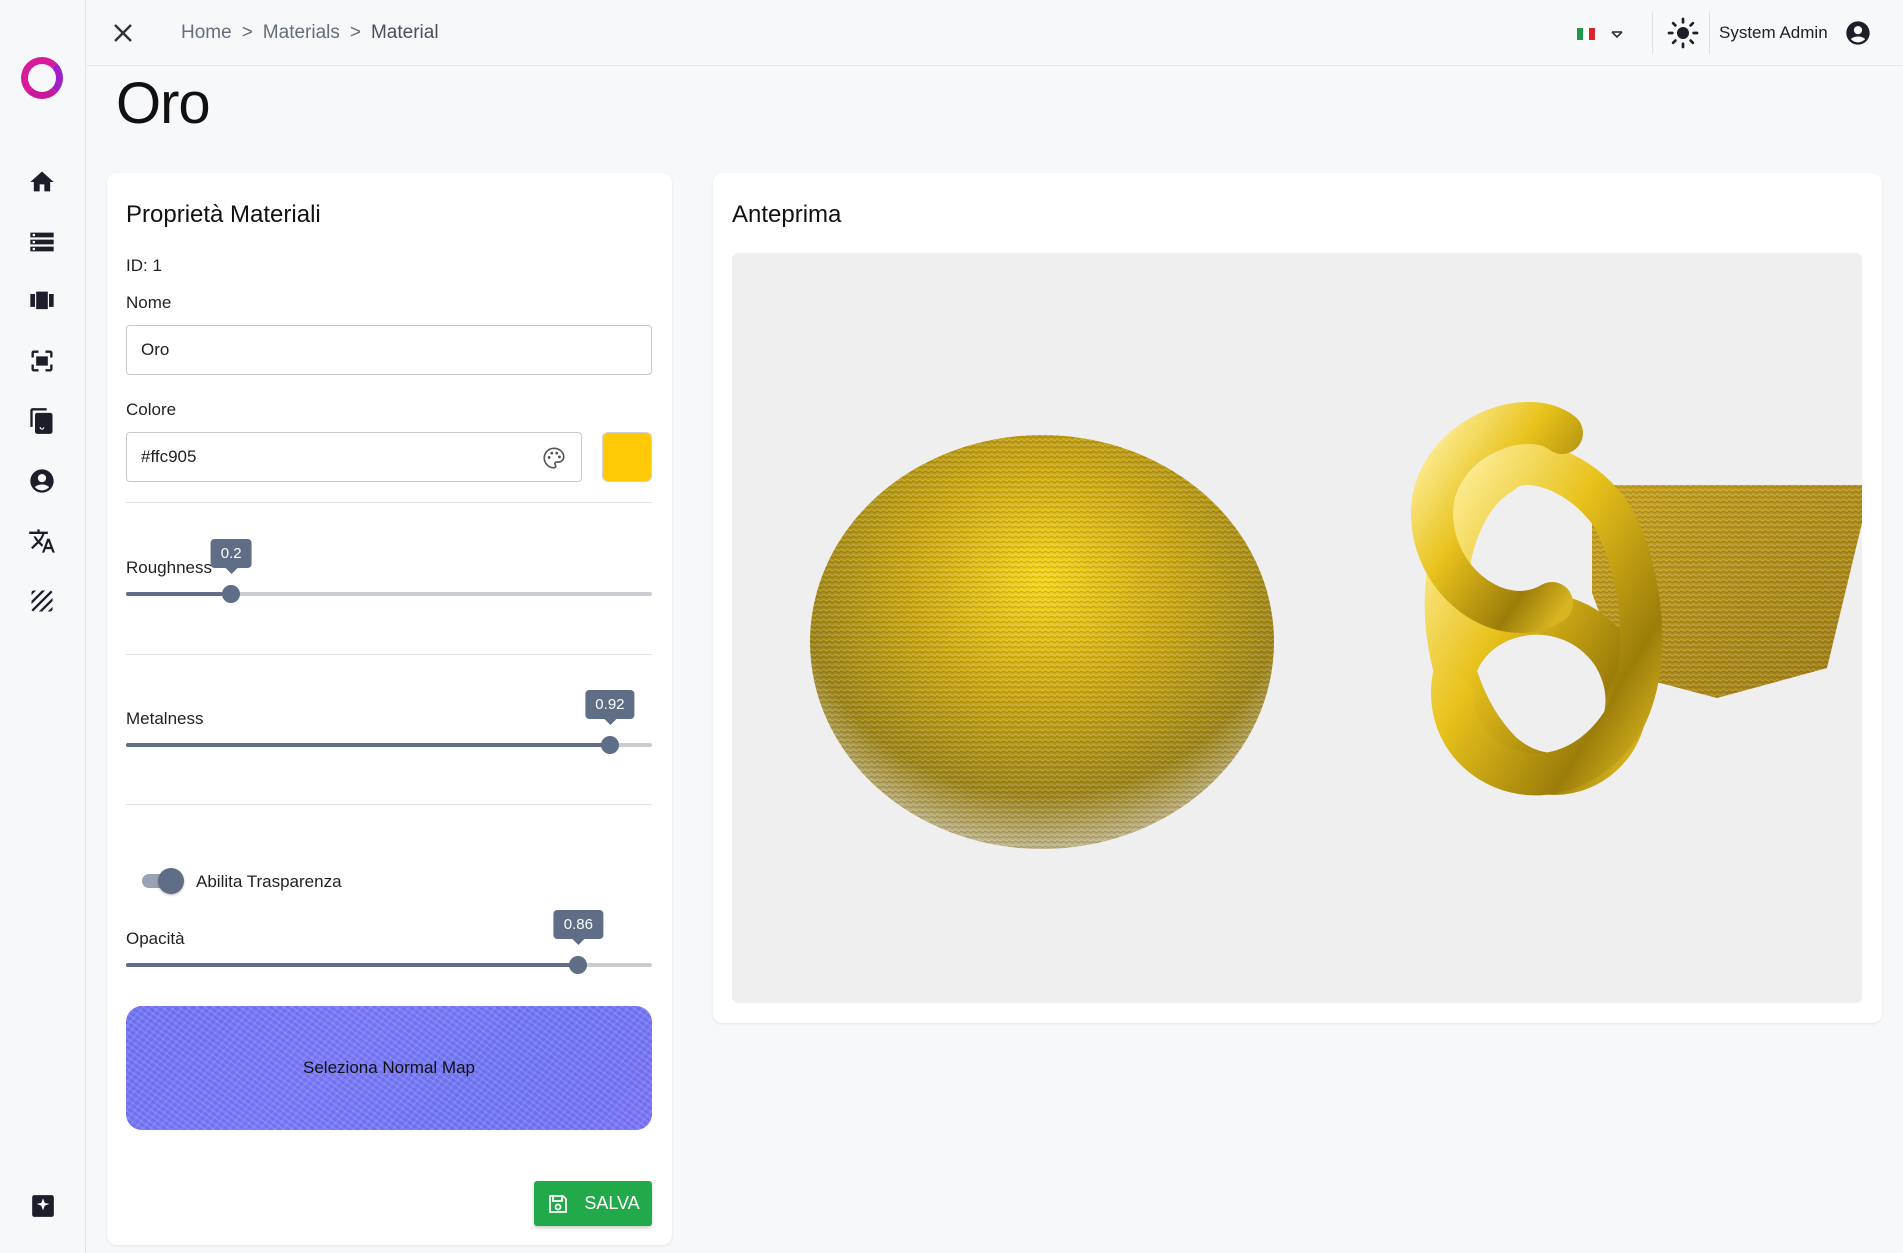 The image size is (1903, 1253). What do you see at coordinates (149, 302) in the screenshot?
I see `name-label: Nome` at bounding box center [149, 302].